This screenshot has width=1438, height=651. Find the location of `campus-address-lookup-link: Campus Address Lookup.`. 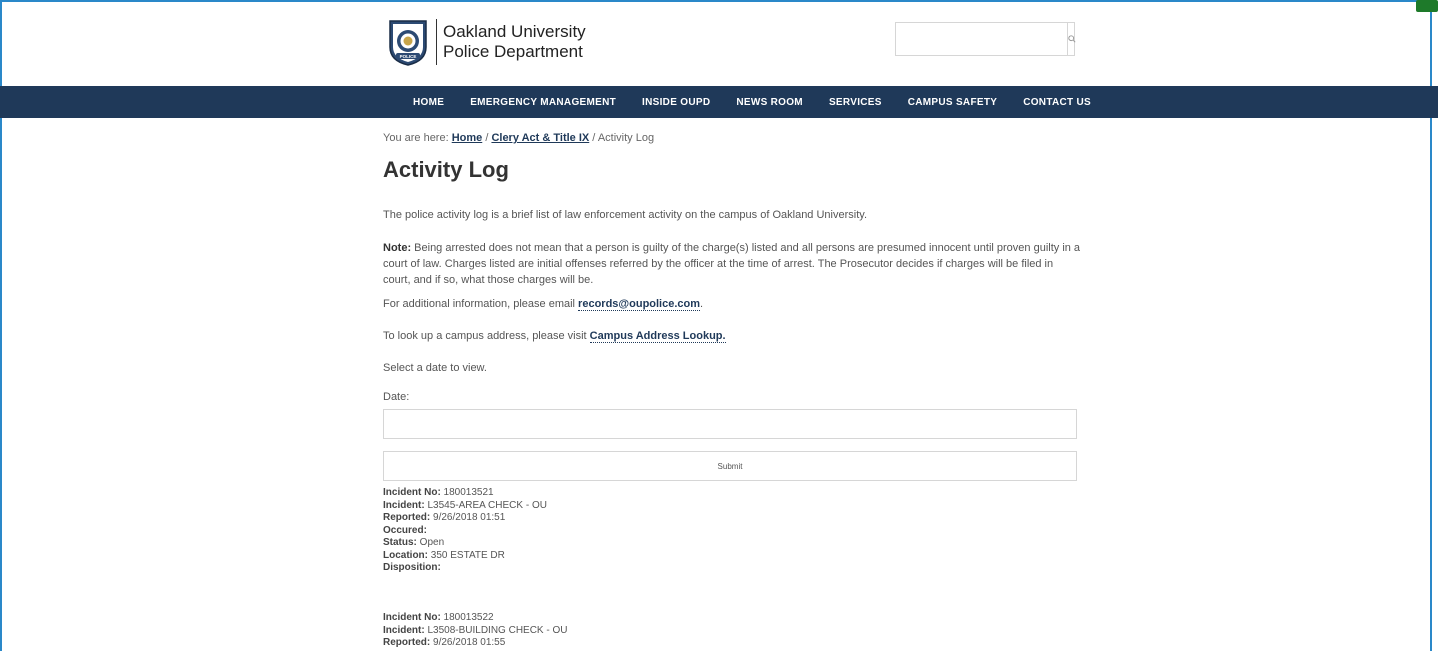

campus-address-lookup-link: Campus Address Lookup. is located at coordinates (657, 336).